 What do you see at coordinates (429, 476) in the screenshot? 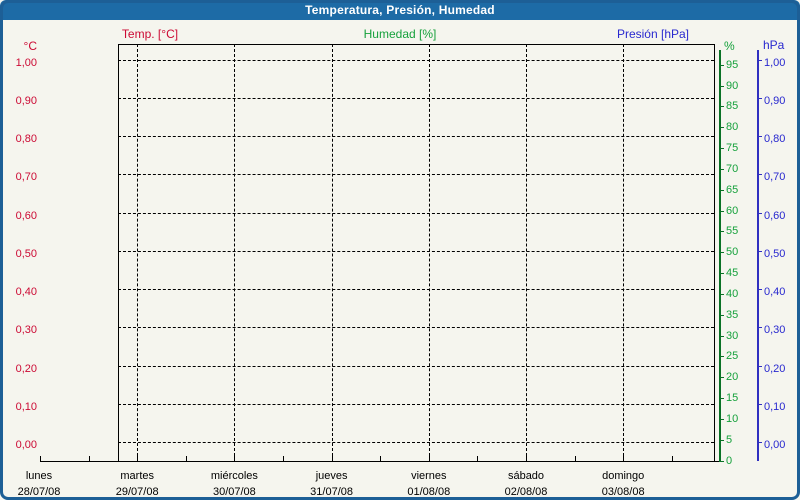
I see `x-day-label: viernes` at bounding box center [429, 476].